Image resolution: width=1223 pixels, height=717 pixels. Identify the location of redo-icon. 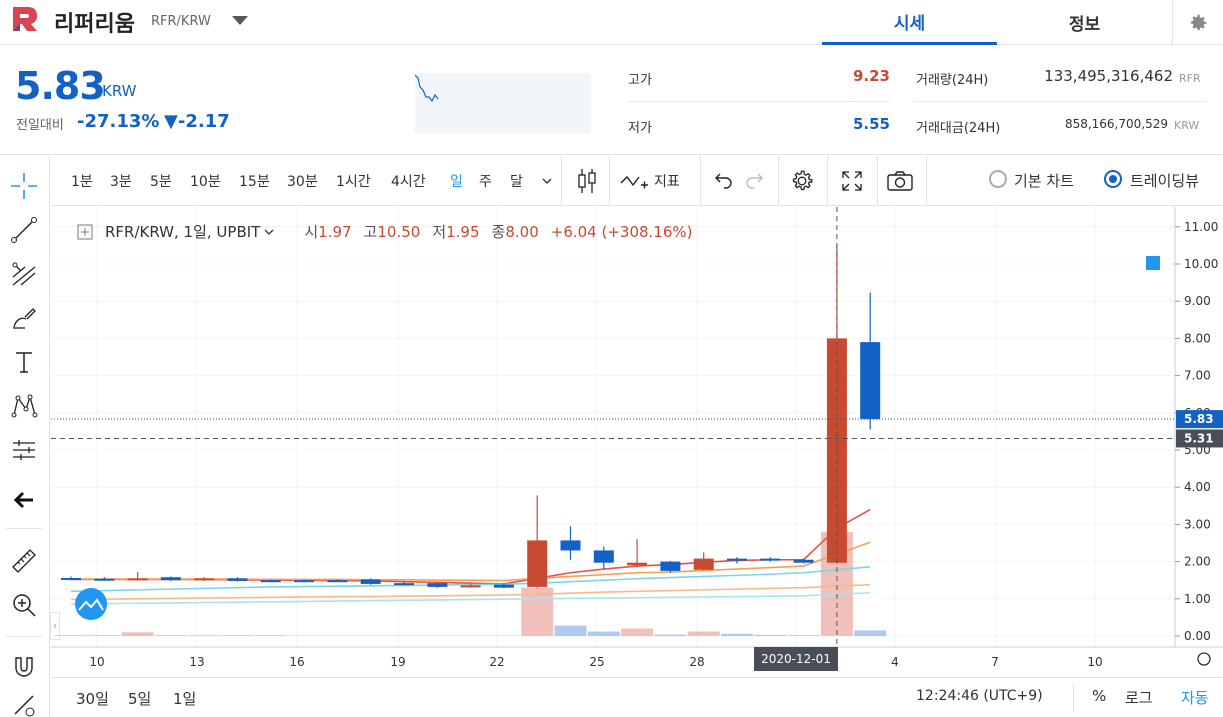
(756, 181).